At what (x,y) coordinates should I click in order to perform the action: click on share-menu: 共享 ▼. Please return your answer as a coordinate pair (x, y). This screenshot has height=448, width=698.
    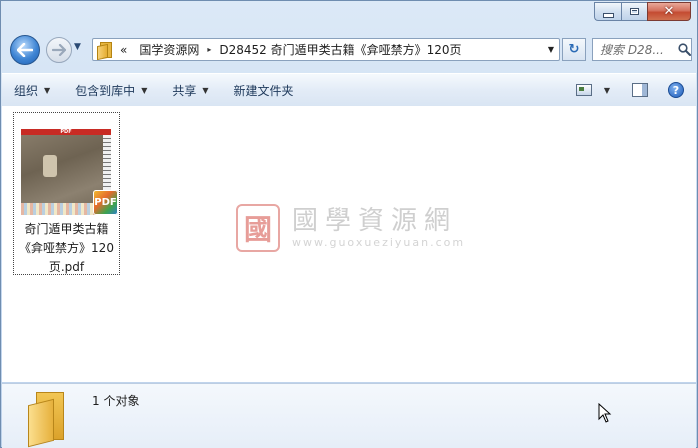
    Looking at the image, I should click on (190, 90).